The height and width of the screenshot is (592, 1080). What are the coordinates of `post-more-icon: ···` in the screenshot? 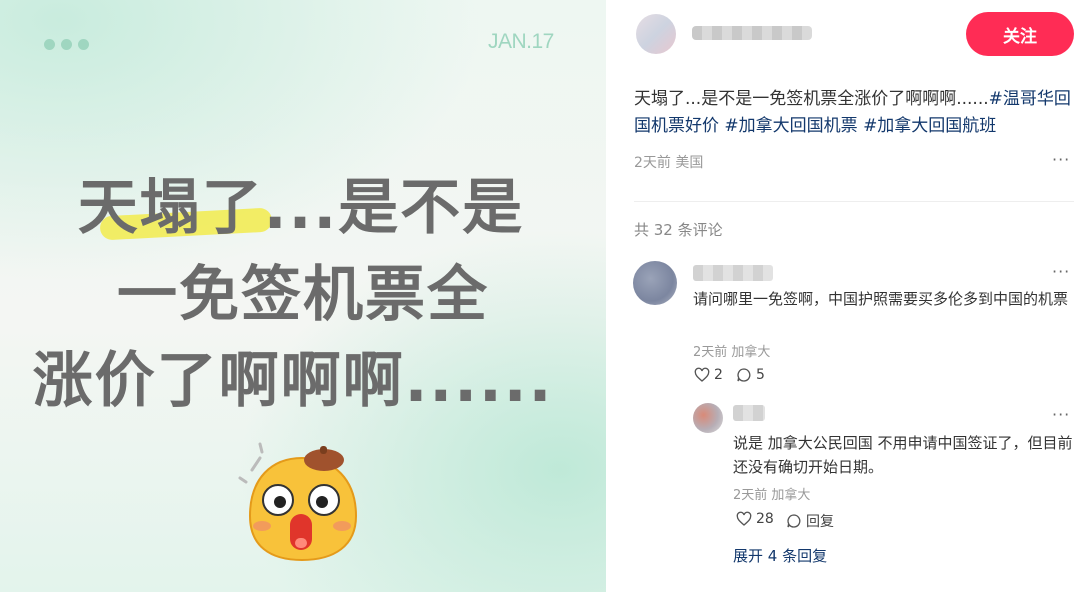 It's located at (1061, 159).